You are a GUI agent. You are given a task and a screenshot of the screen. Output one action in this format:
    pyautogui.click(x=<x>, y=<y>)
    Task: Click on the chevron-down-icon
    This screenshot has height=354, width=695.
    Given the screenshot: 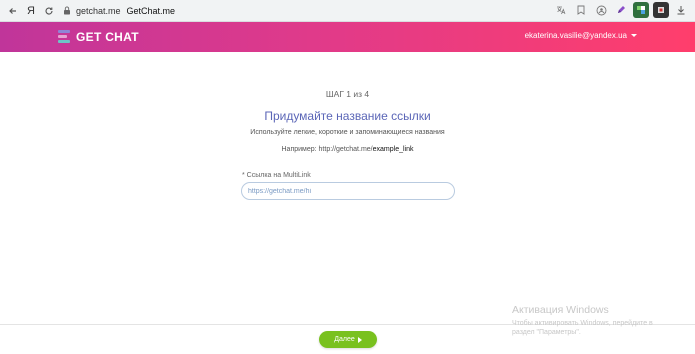 What is the action you would take?
    pyautogui.click(x=634, y=35)
    